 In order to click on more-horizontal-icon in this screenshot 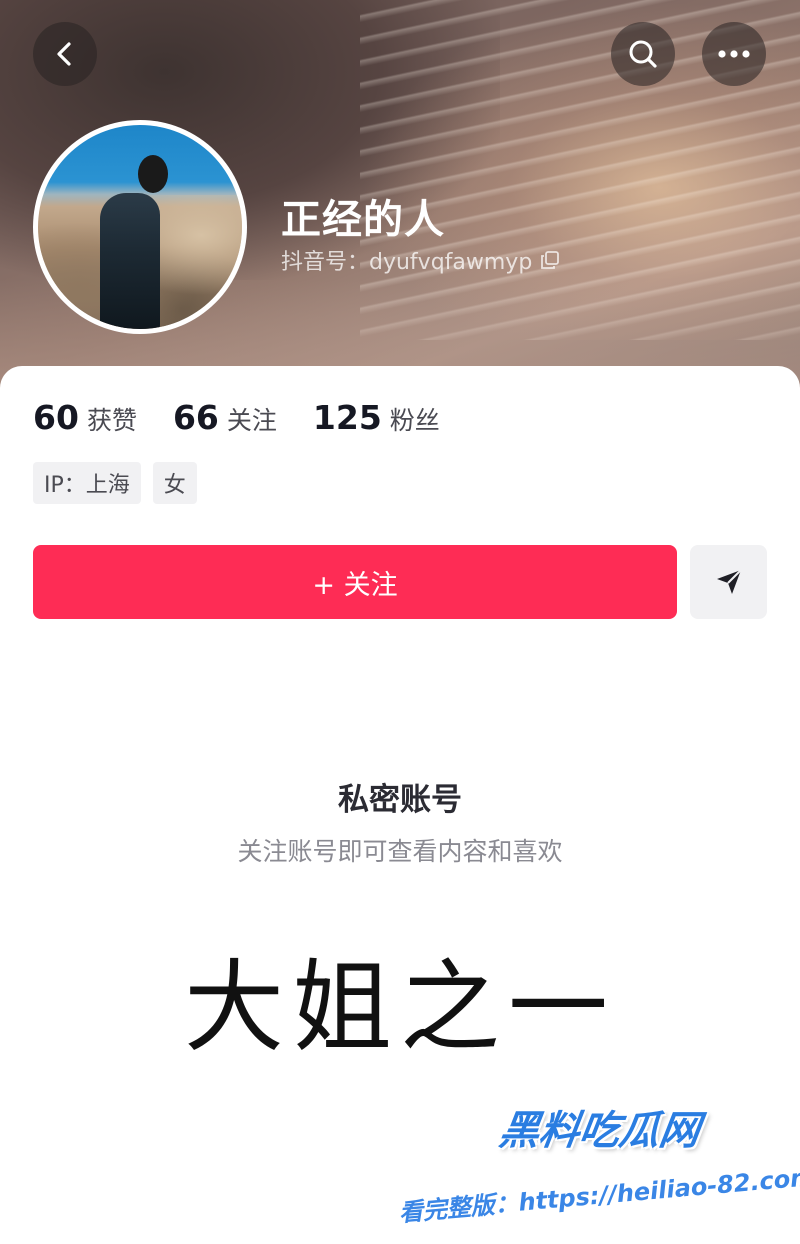, I will do `click(734, 54)`.